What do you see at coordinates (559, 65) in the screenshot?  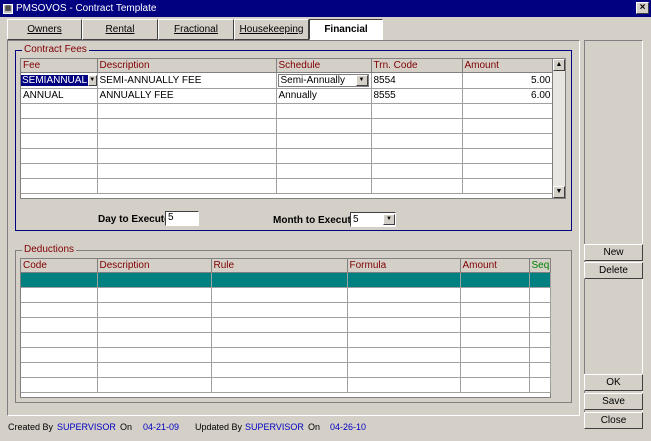 I see `scroll-up-icon: ▲` at bounding box center [559, 65].